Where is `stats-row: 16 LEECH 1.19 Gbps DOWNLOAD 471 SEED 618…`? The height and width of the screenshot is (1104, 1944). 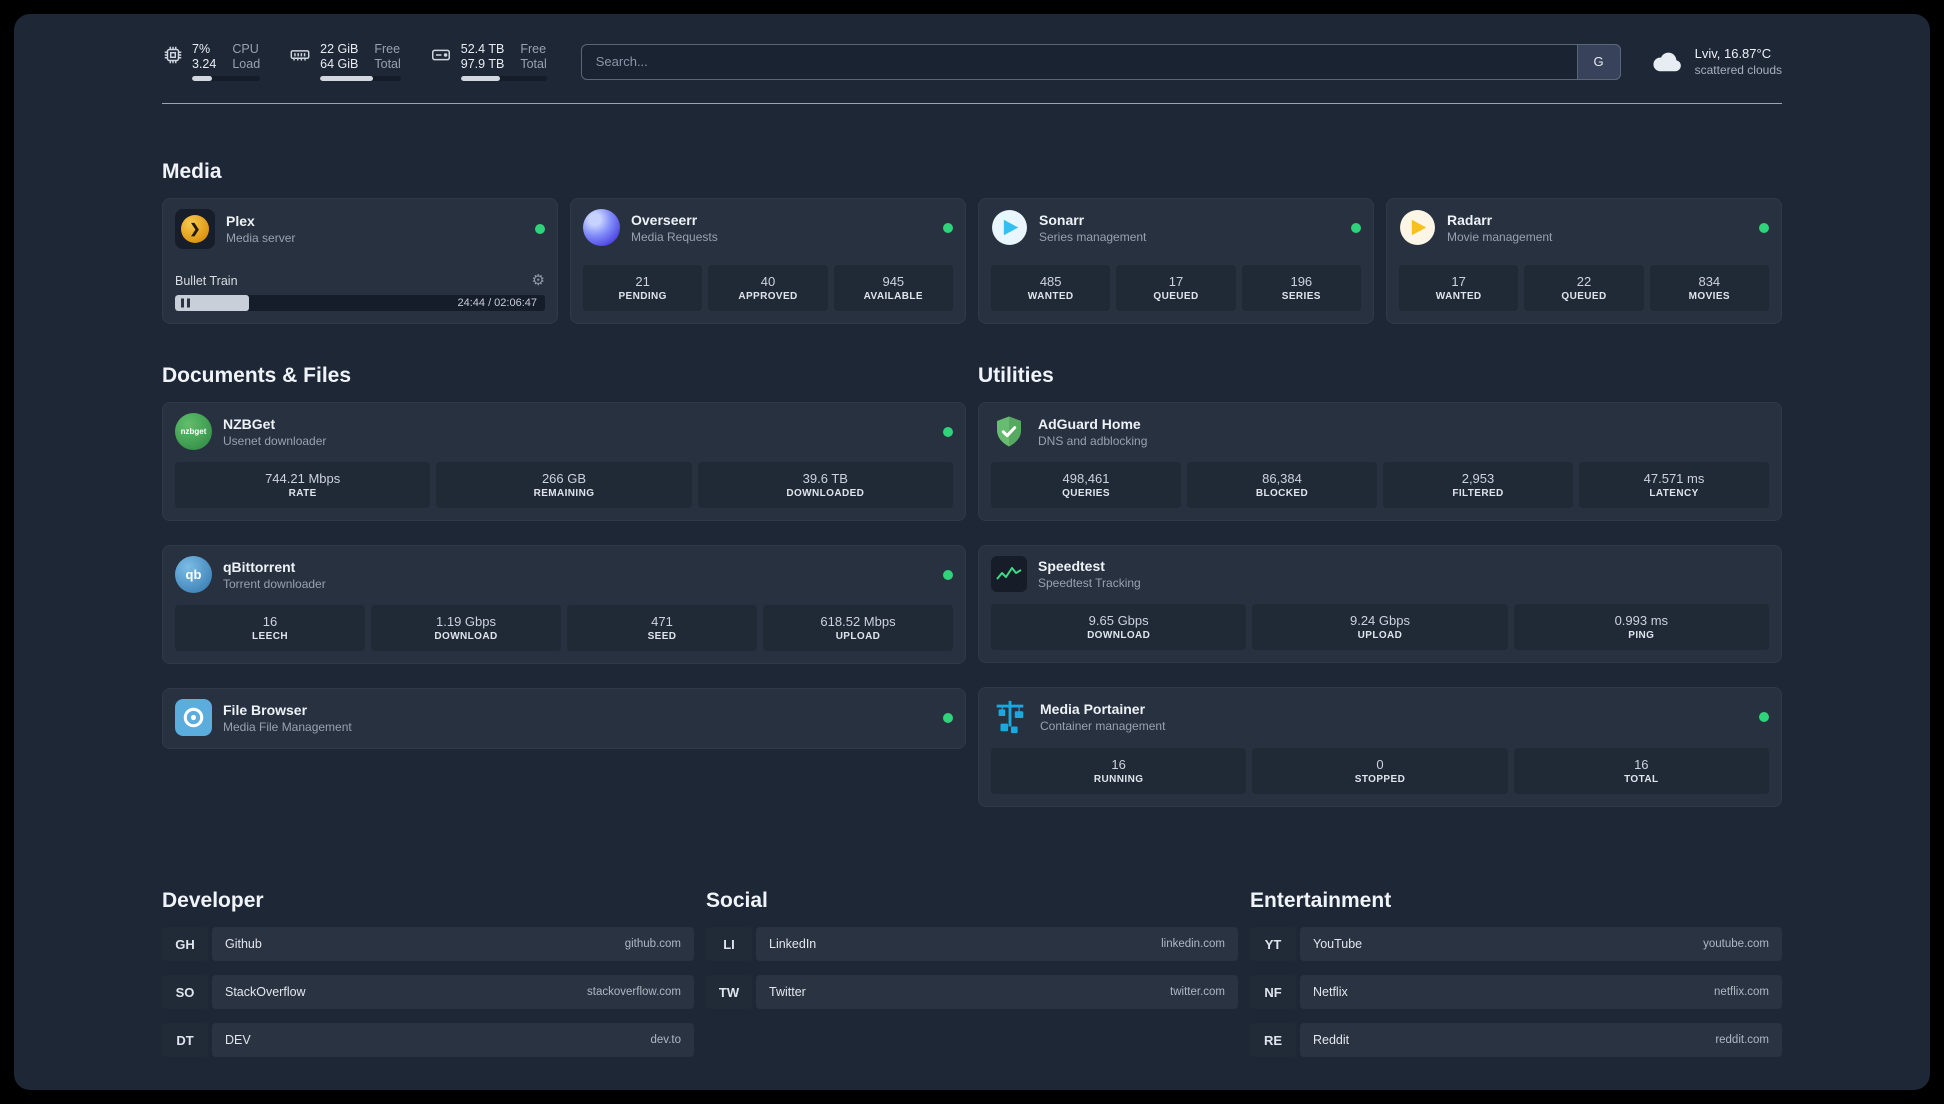
stats-row: 16 LEECH 1.19 Gbps DOWNLOAD 471 SEED 618… is located at coordinates (564, 628).